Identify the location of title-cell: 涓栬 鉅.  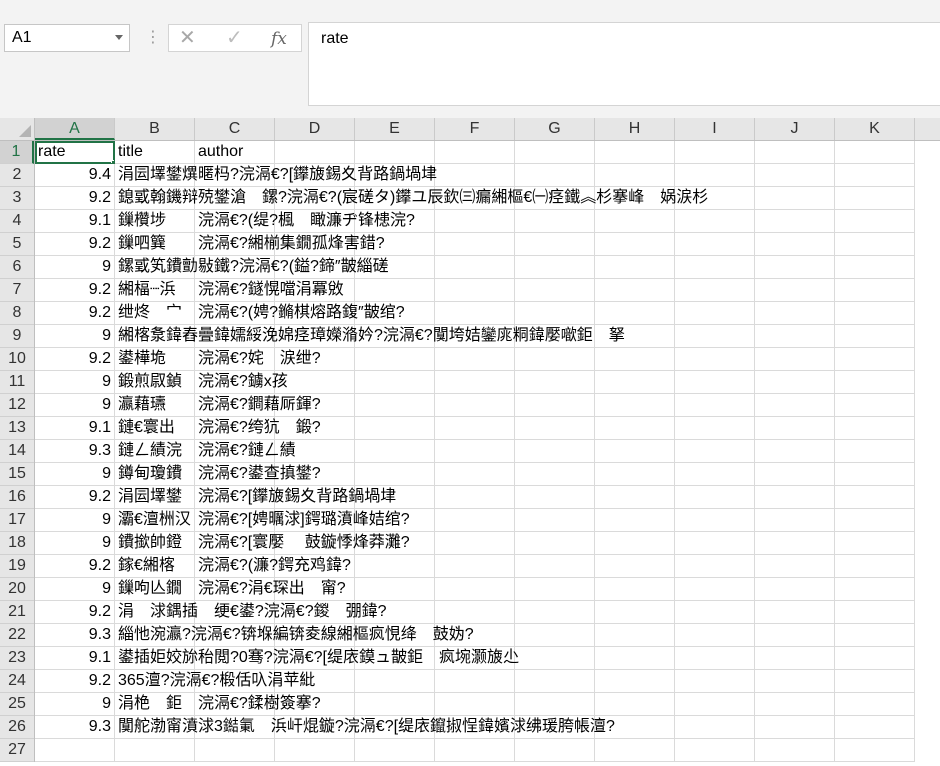
(155, 704).